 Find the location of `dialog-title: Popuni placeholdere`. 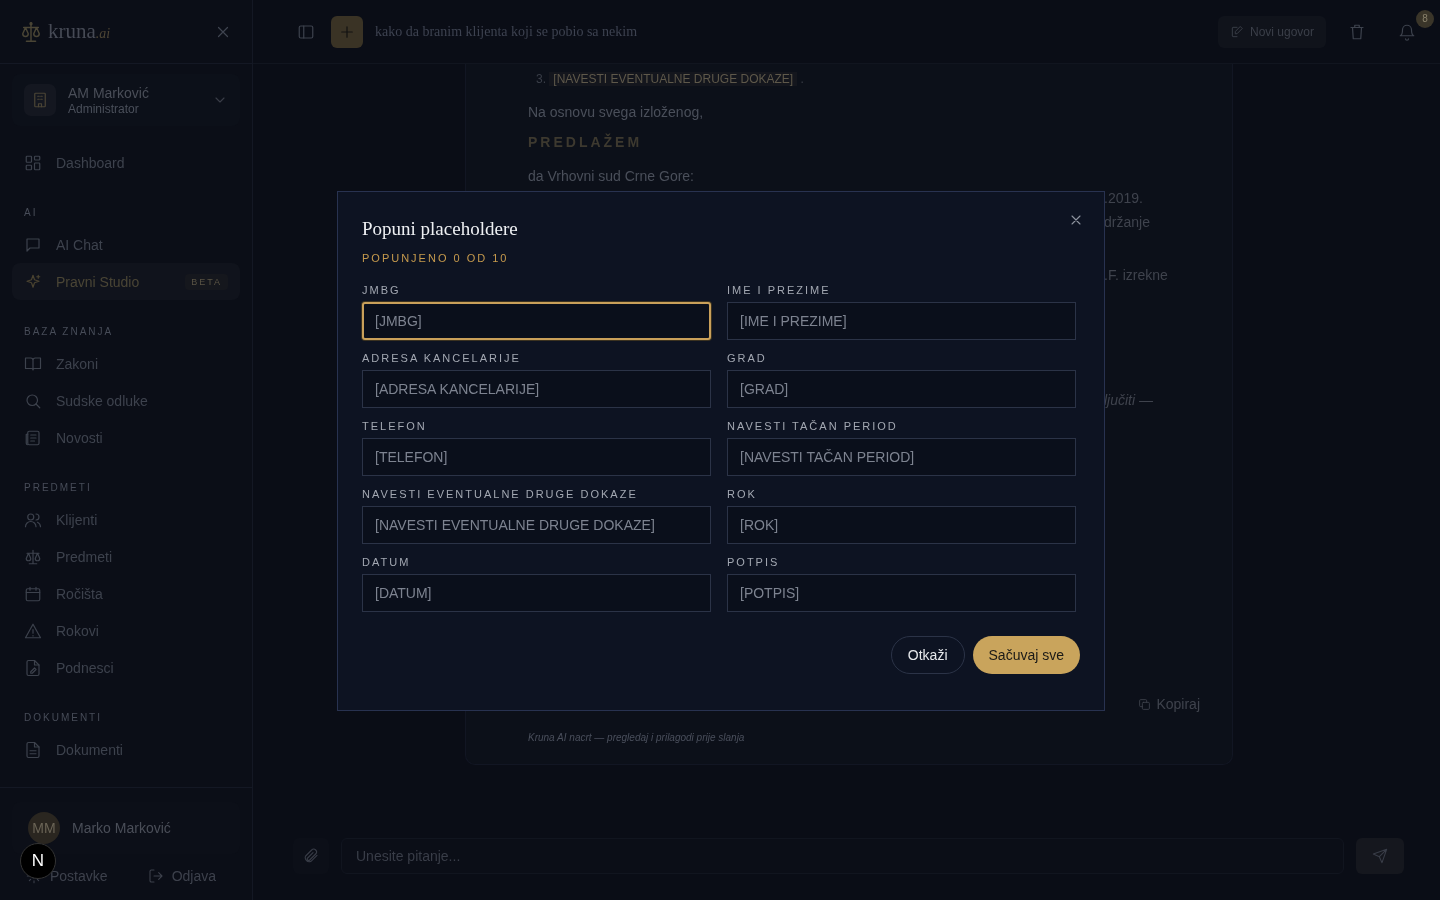

dialog-title: Popuni placeholdere is located at coordinates (440, 229).